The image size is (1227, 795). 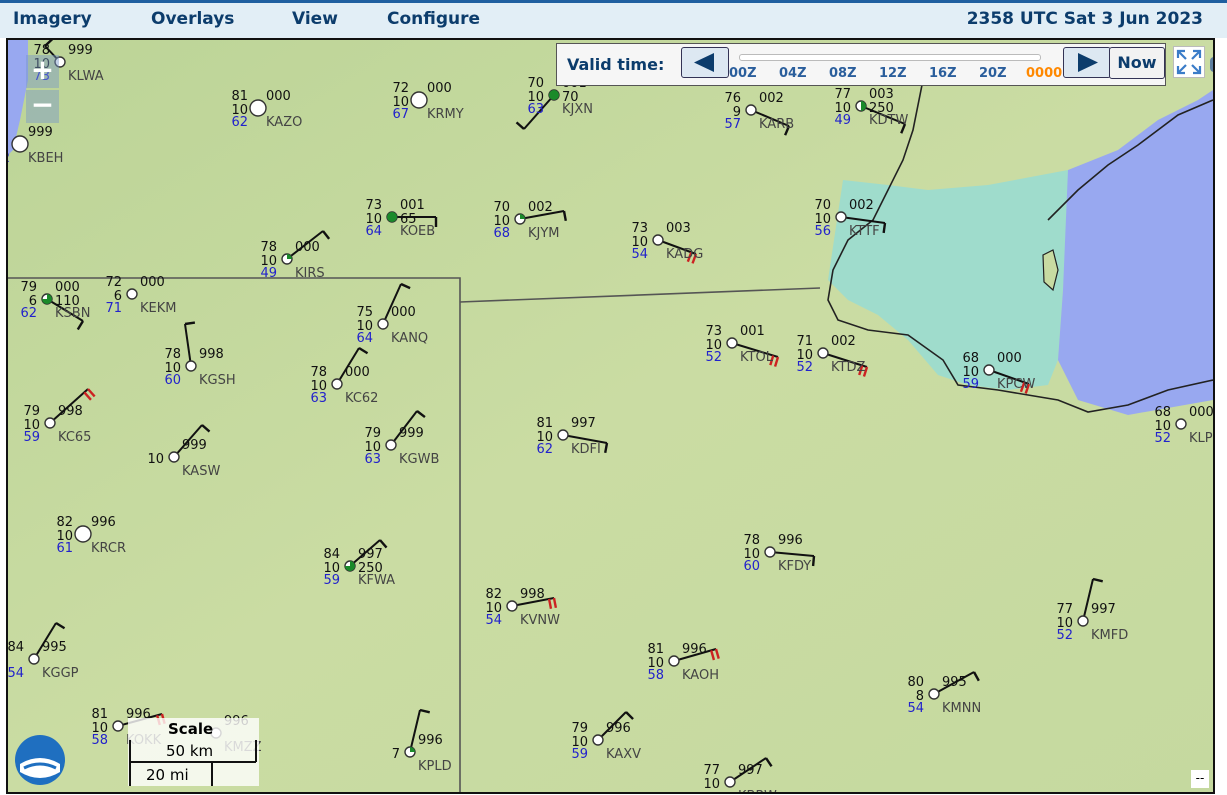 I want to click on station-id-label: KTDZ, so click(x=848, y=367).